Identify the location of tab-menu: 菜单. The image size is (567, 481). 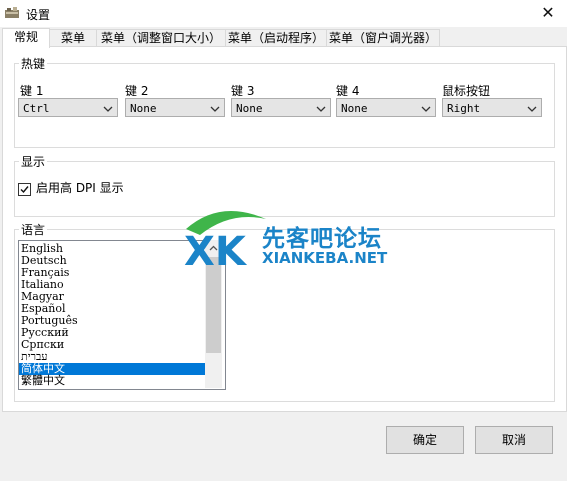
(73, 38).